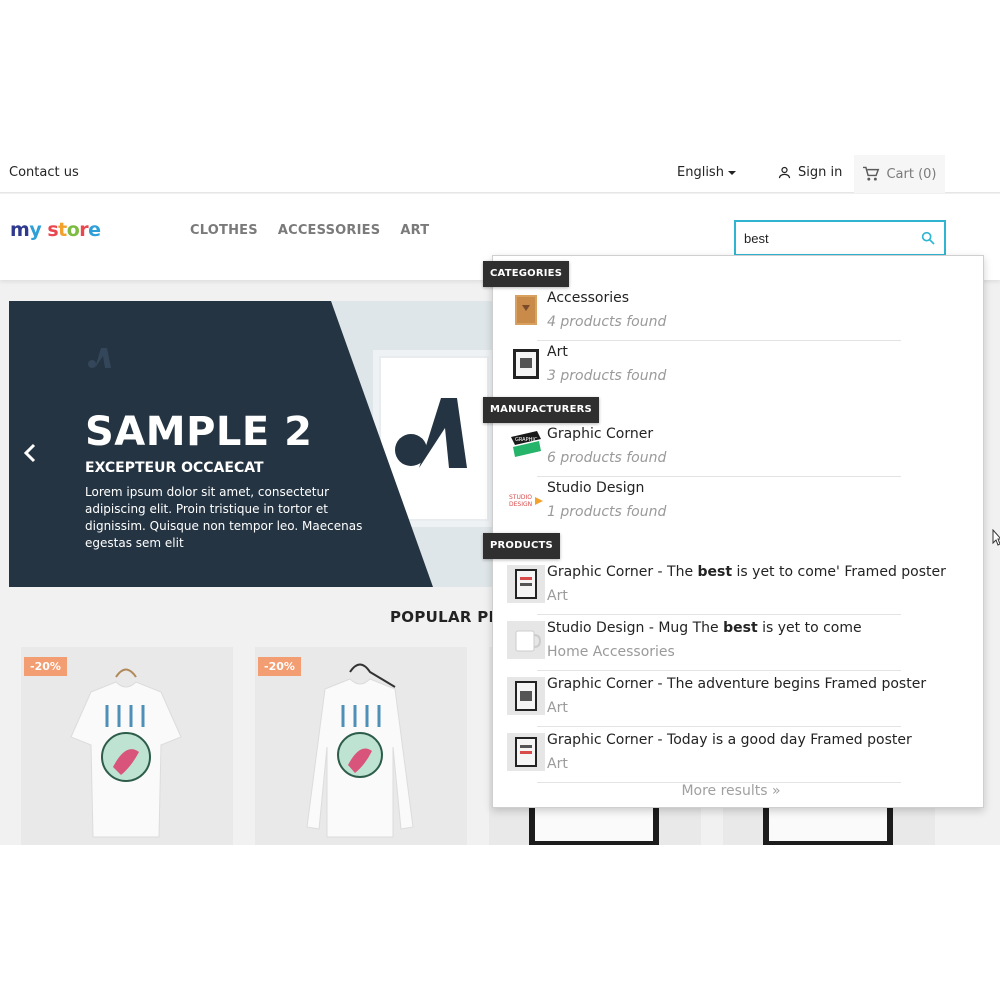 The height and width of the screenshot is (1000, 1000). I want to click on search-box, so click(840, 238).